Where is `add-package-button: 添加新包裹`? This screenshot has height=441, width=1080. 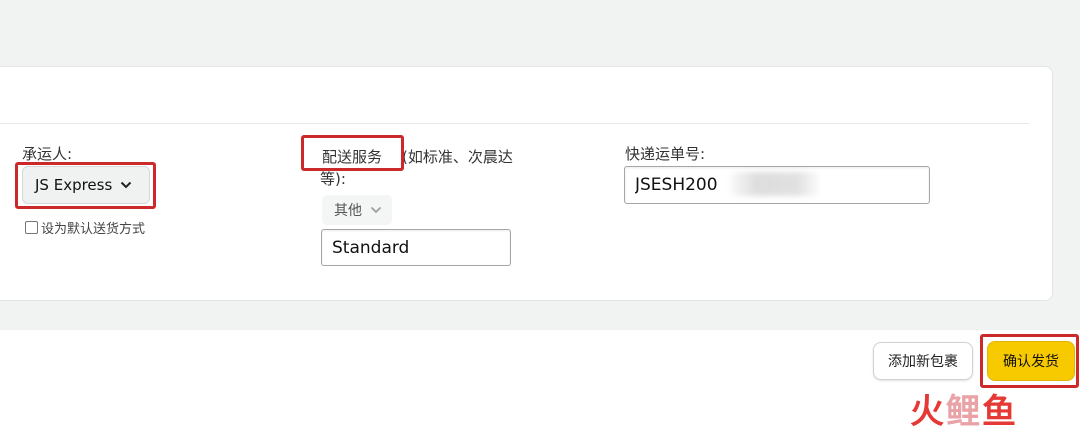 add-package-button: 添加新包裹 is located at coordinates (923, 361).